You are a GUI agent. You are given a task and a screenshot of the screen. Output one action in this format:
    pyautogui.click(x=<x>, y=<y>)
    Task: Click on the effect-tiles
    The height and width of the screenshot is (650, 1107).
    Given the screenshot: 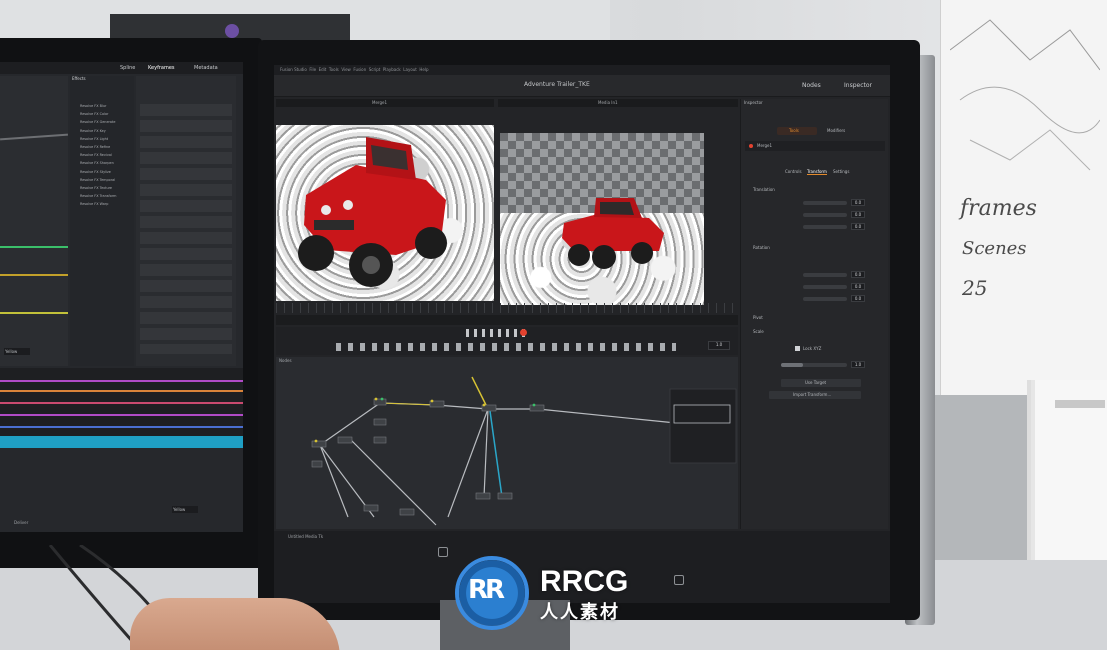 What is the action you would take?
    pyautogui.click(x=186, y=229)
    